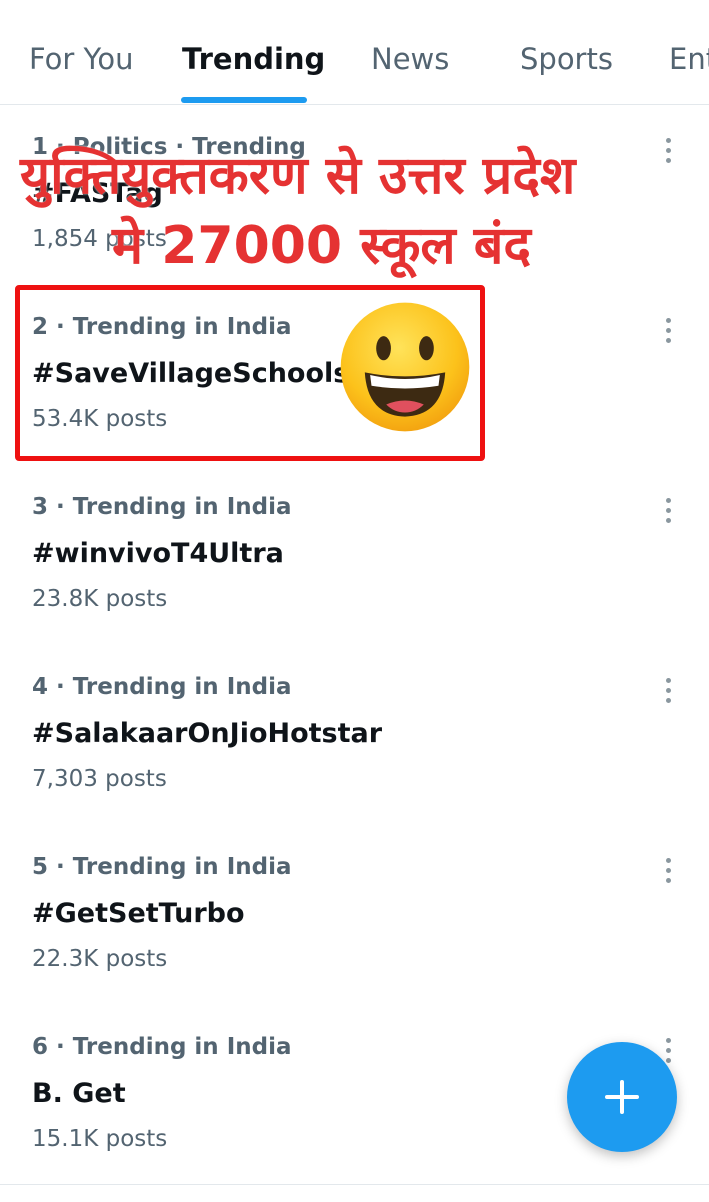 Image resolution: width=709 pixels, height=1202 pixels. What do you see at coordinates (138, 913) in the screenshot?
I see `trend-topic: #GetSetTurbo` at bounding box center [138, 913].